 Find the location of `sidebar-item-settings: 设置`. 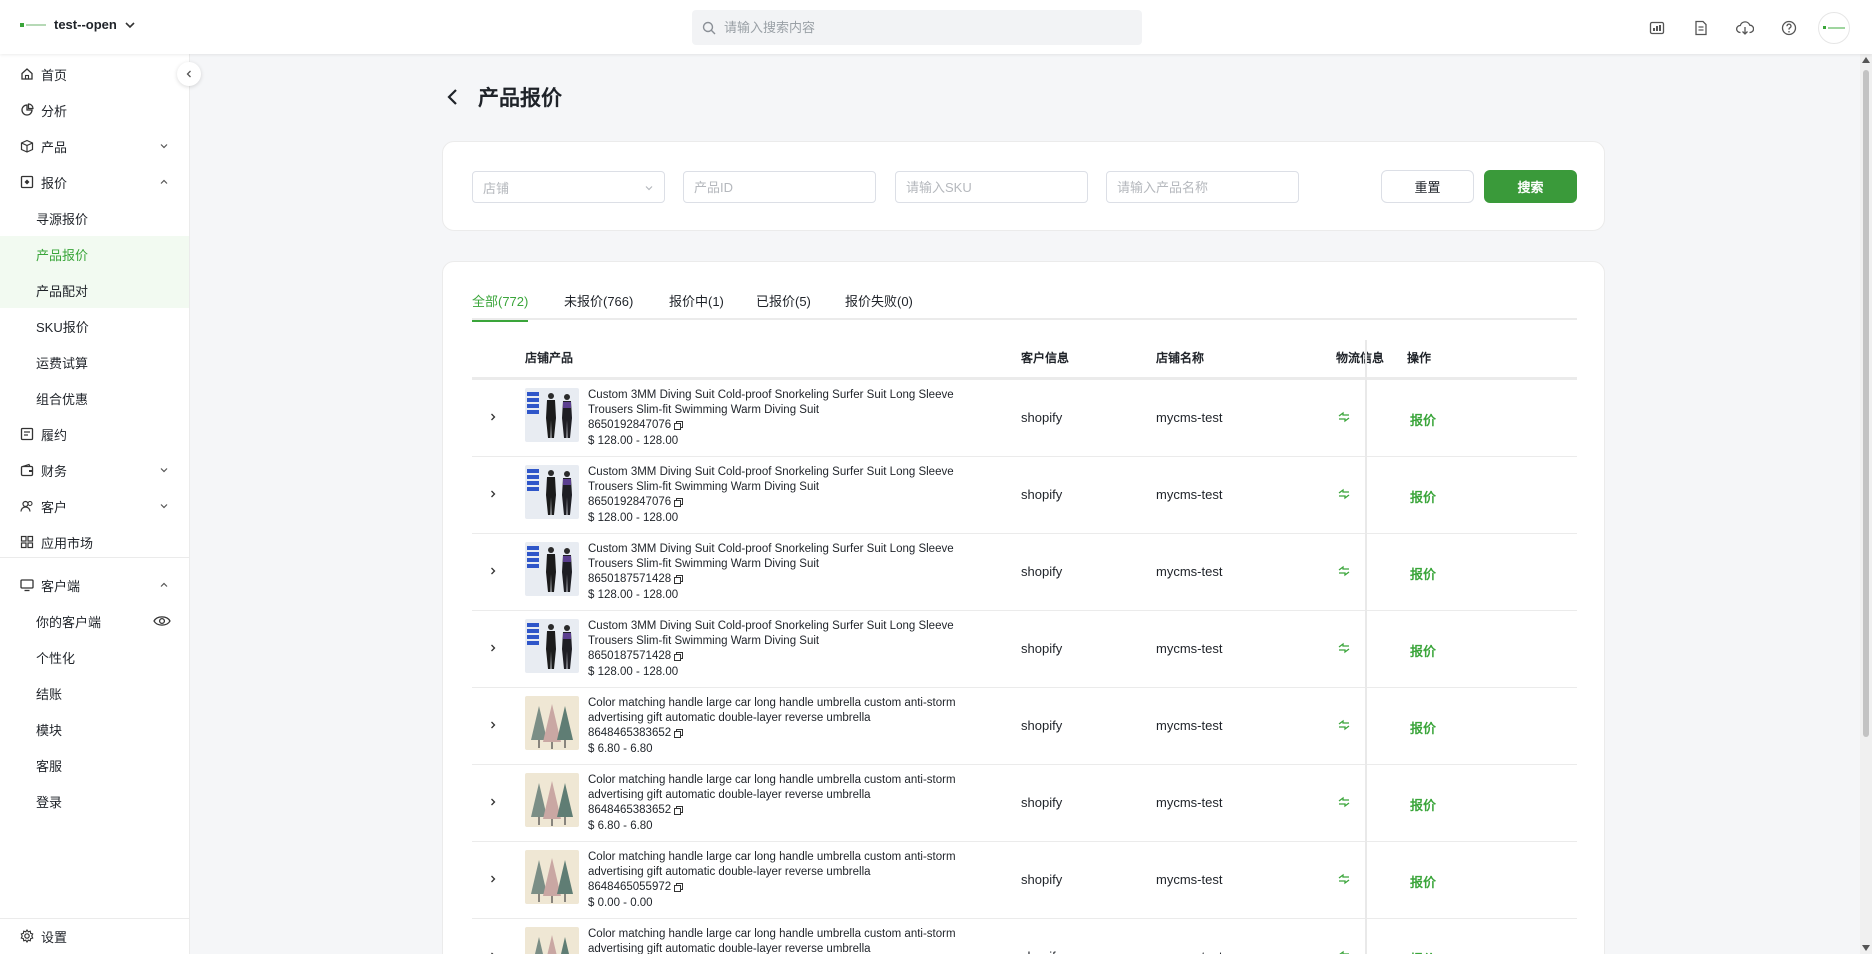

sidebar-item-settings: 设置 is located at coordinates (94, 936).